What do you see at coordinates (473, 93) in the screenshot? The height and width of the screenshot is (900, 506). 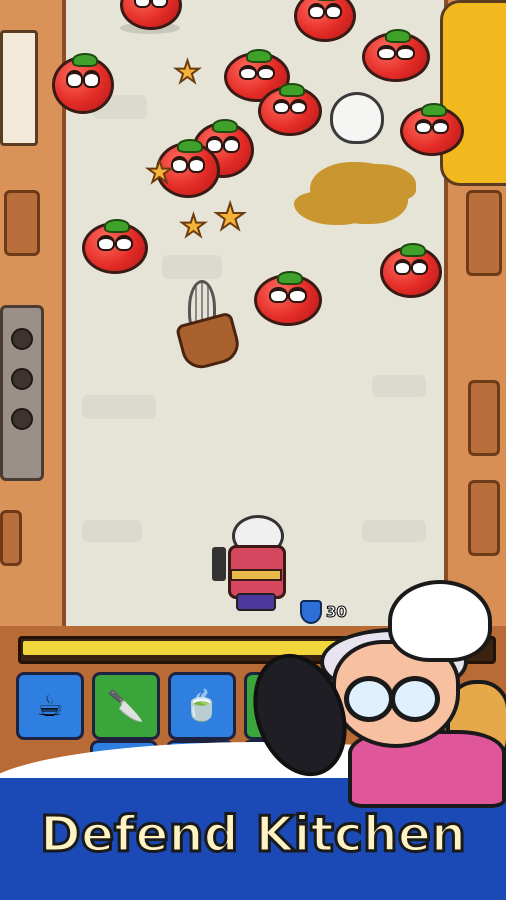 I see `yellow-appliance` at bounding box center [473, 93].